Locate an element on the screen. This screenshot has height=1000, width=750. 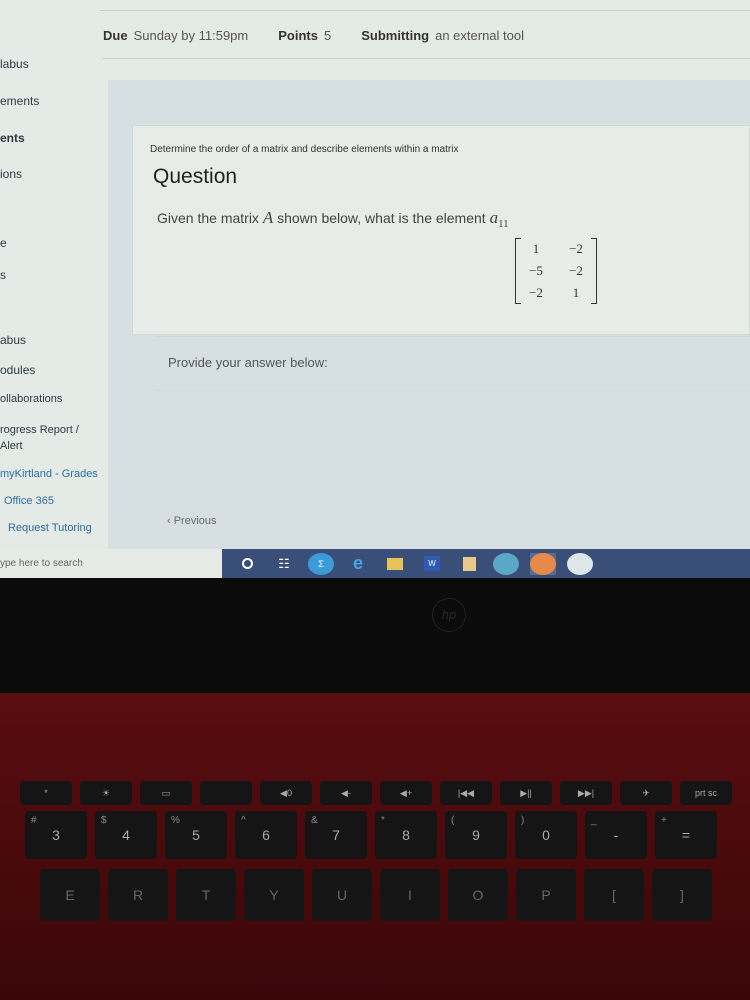
key: + = is located at coordinates (686, 835).